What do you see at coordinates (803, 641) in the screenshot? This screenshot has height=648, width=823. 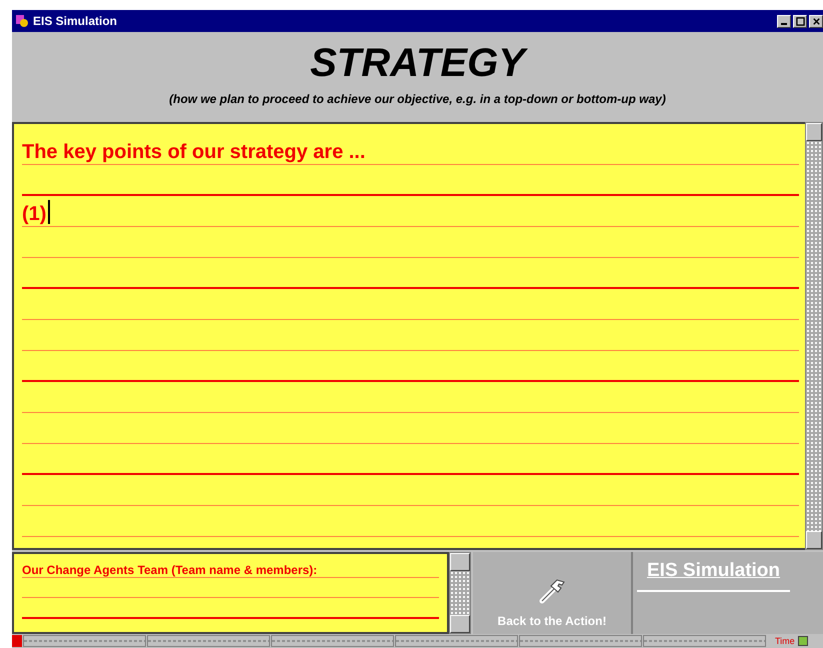 I see `time-indicator-icon` at bounding box center [803, 641].